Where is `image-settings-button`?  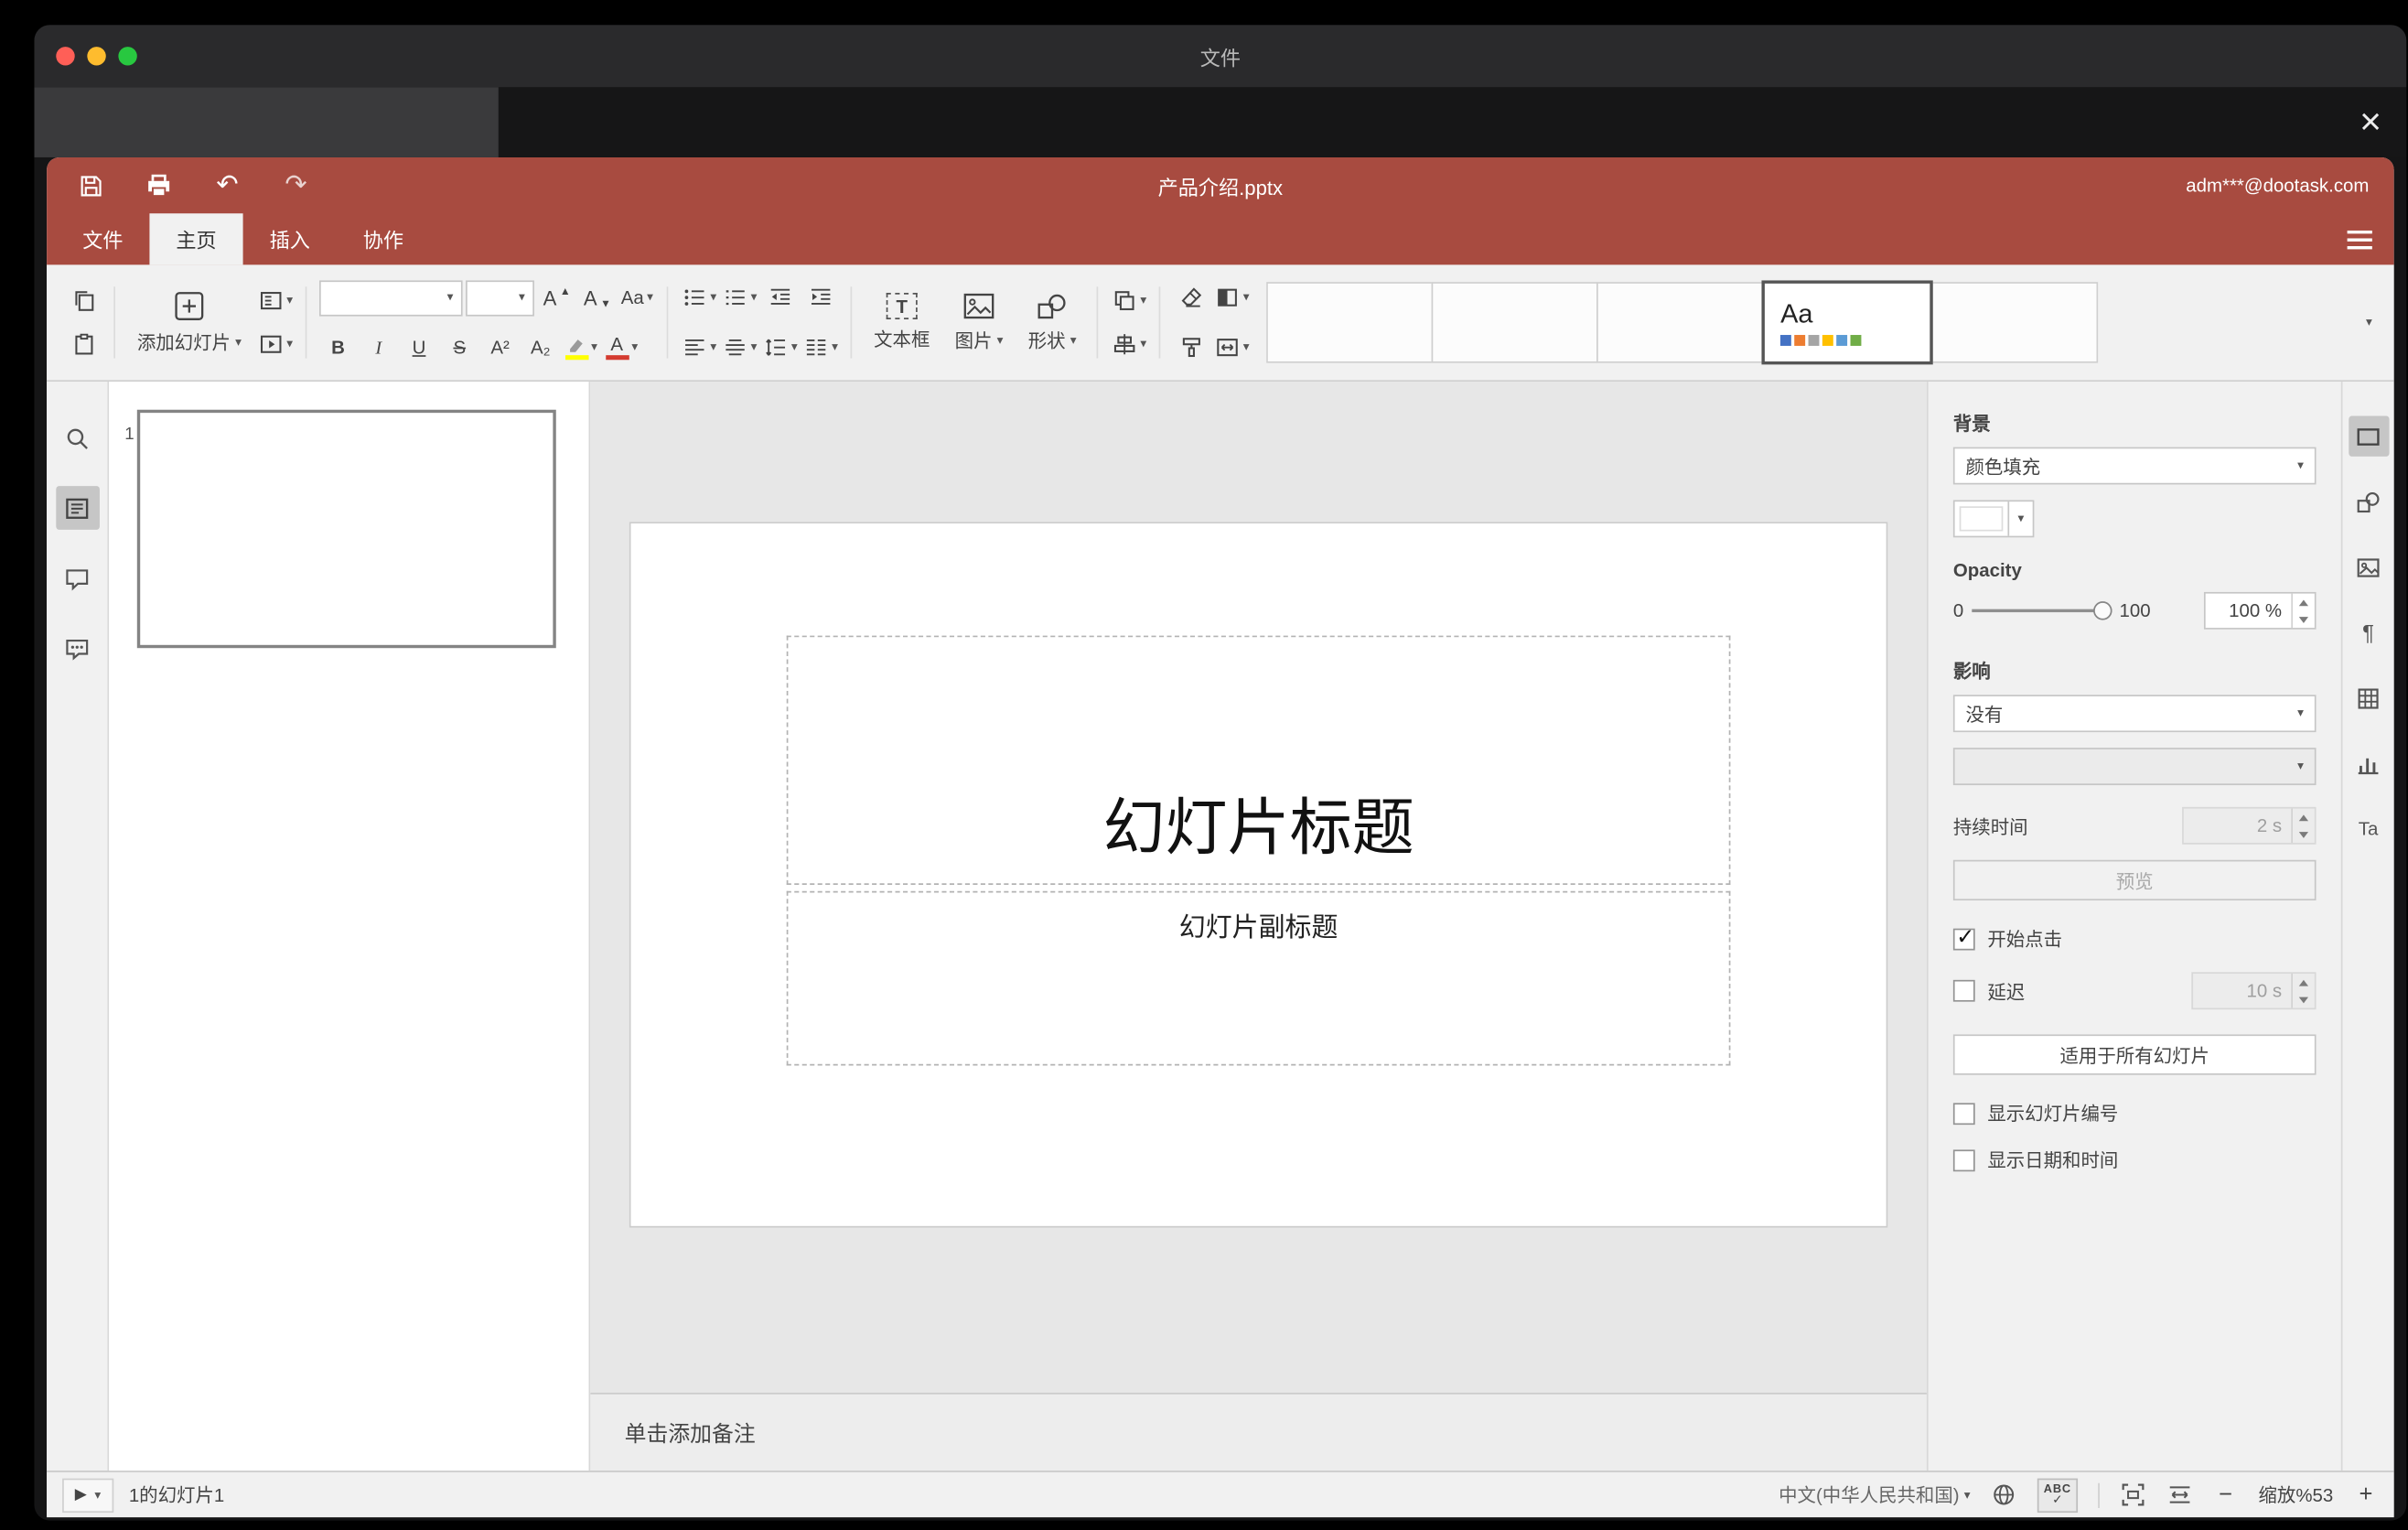 image-settings-button is located at coordinates (2368, 567).